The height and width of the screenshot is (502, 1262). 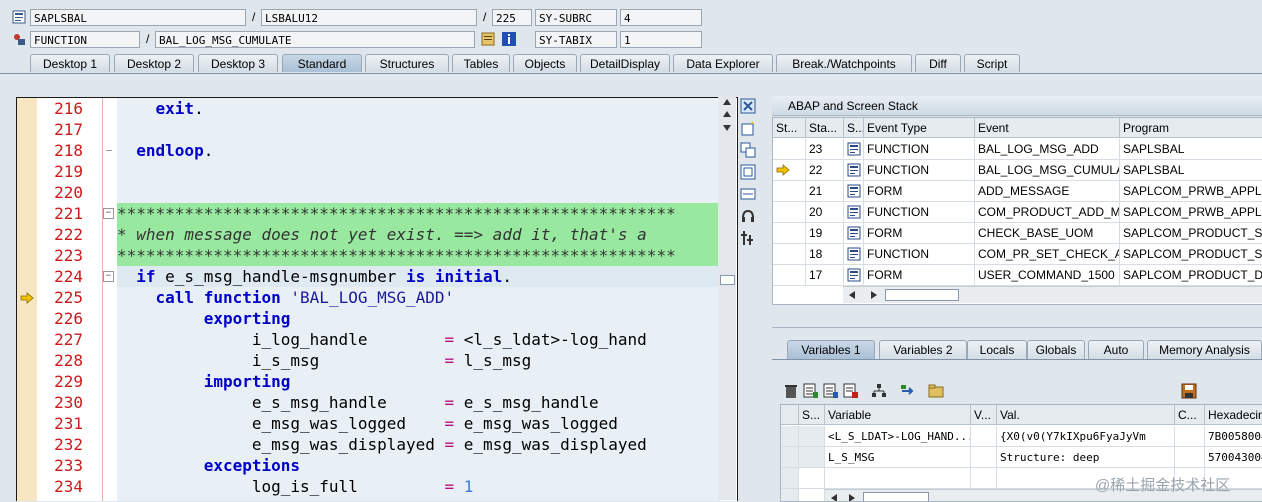 What do you see at coordinates (418, 150) in the screenshot?
I see `code-text: endloop.` at bounding box center [418, 150].